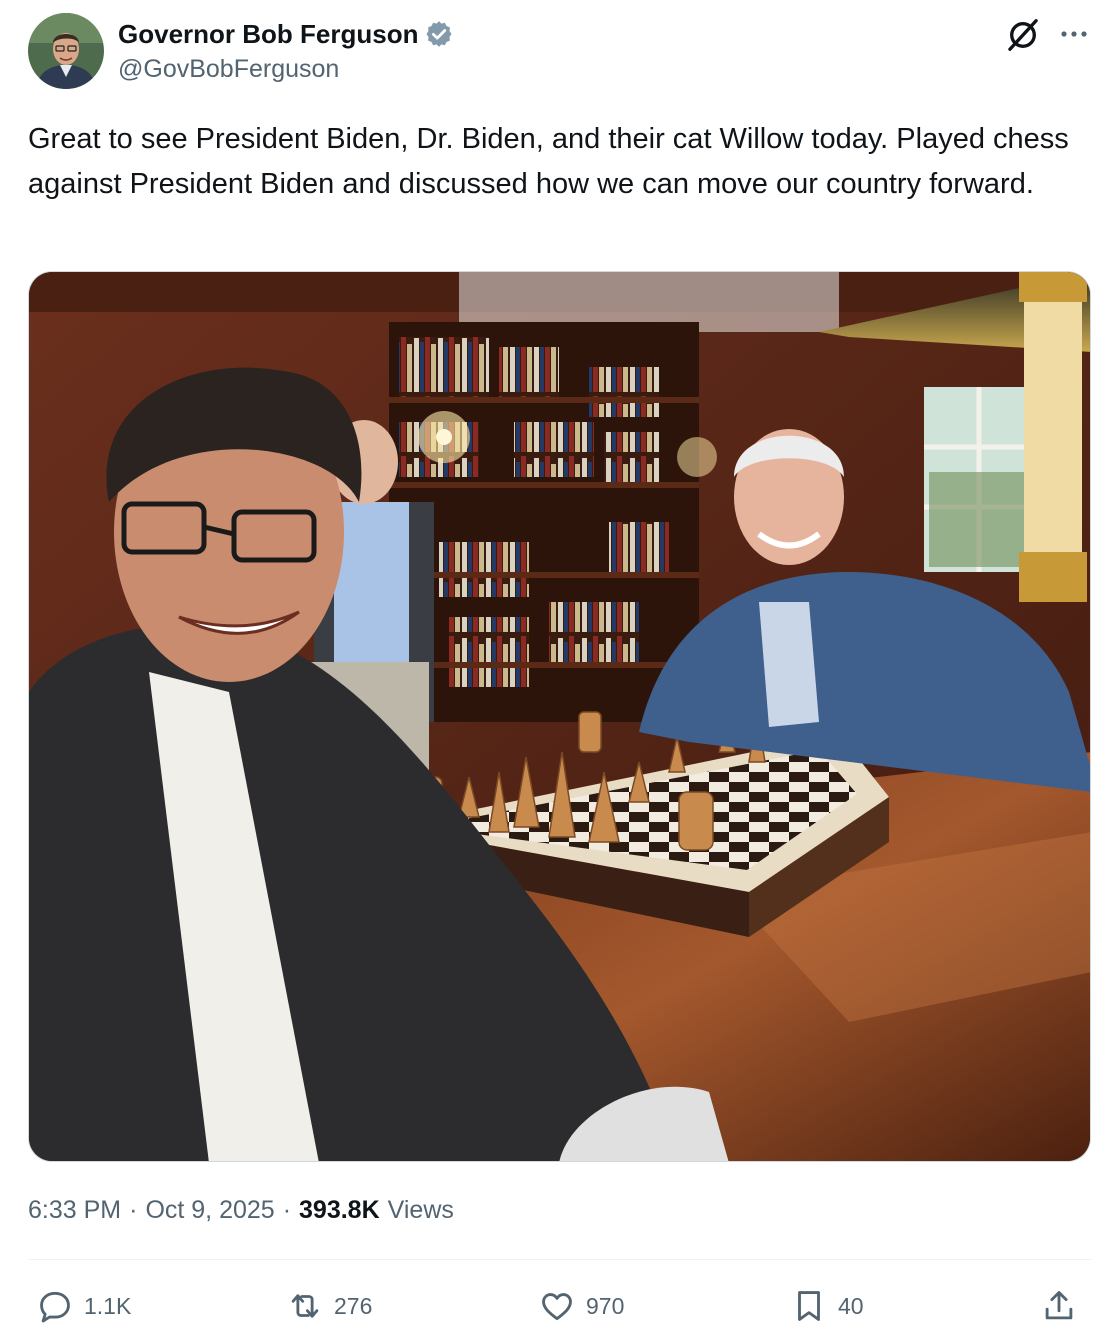 The image size is (1117, 1343). Describe the element at coordinates (329, 1306) in the screenshot. I see `repost-button: 276` at that location.